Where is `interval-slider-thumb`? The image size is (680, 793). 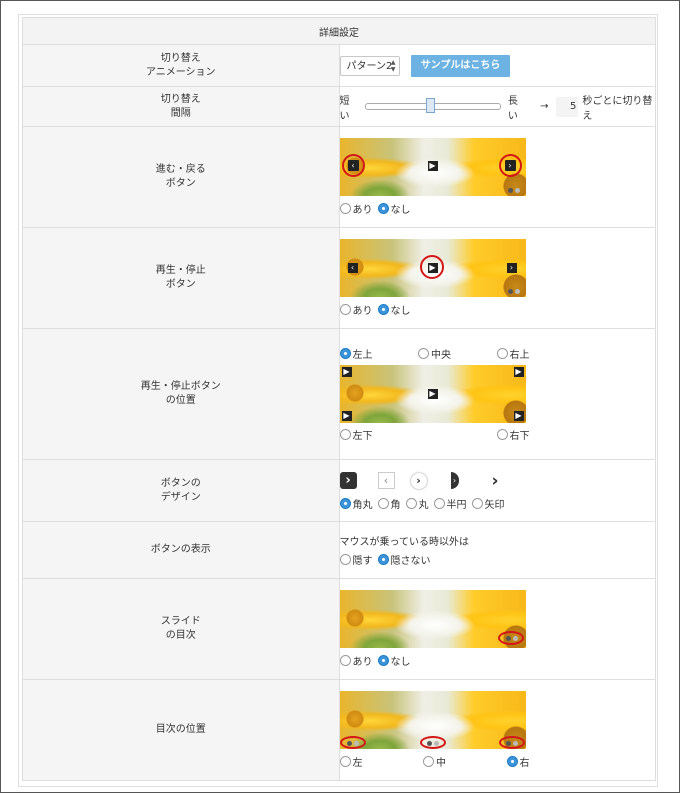 interval-slider-thumb is located at coordinates (430, 105).